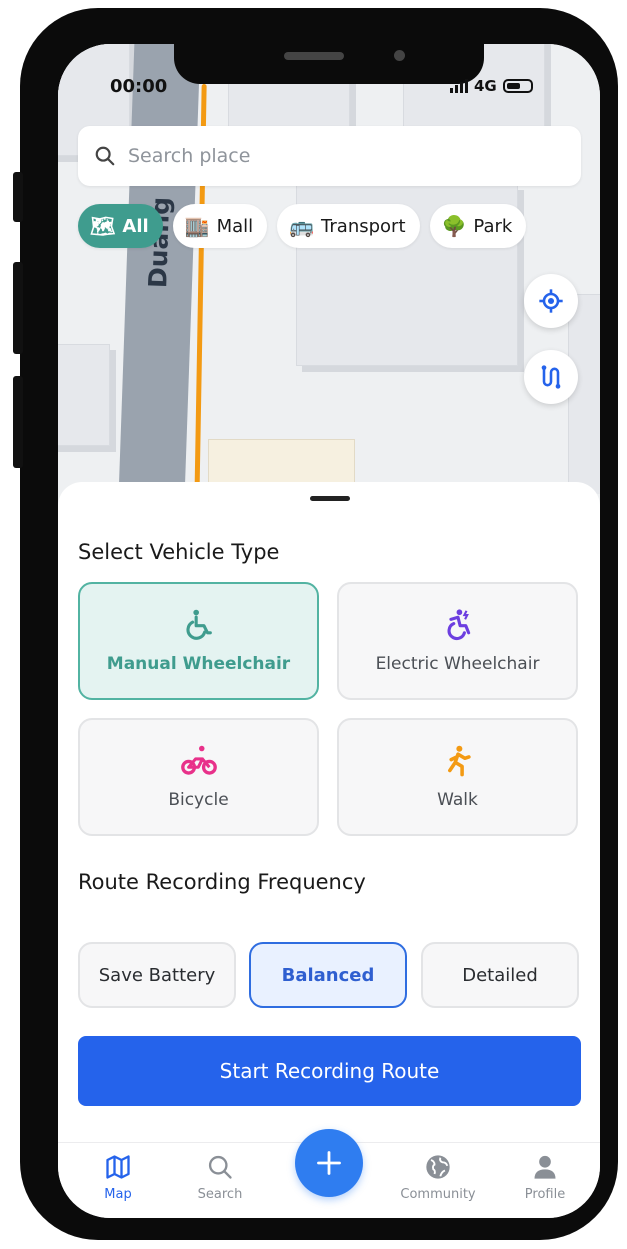 The image size is (627, 1249). What do you see at coordinates (222, 882) in the screenshot?
I see `frequency-title: Route Recording Frequency` at bounding box center [222, 882].